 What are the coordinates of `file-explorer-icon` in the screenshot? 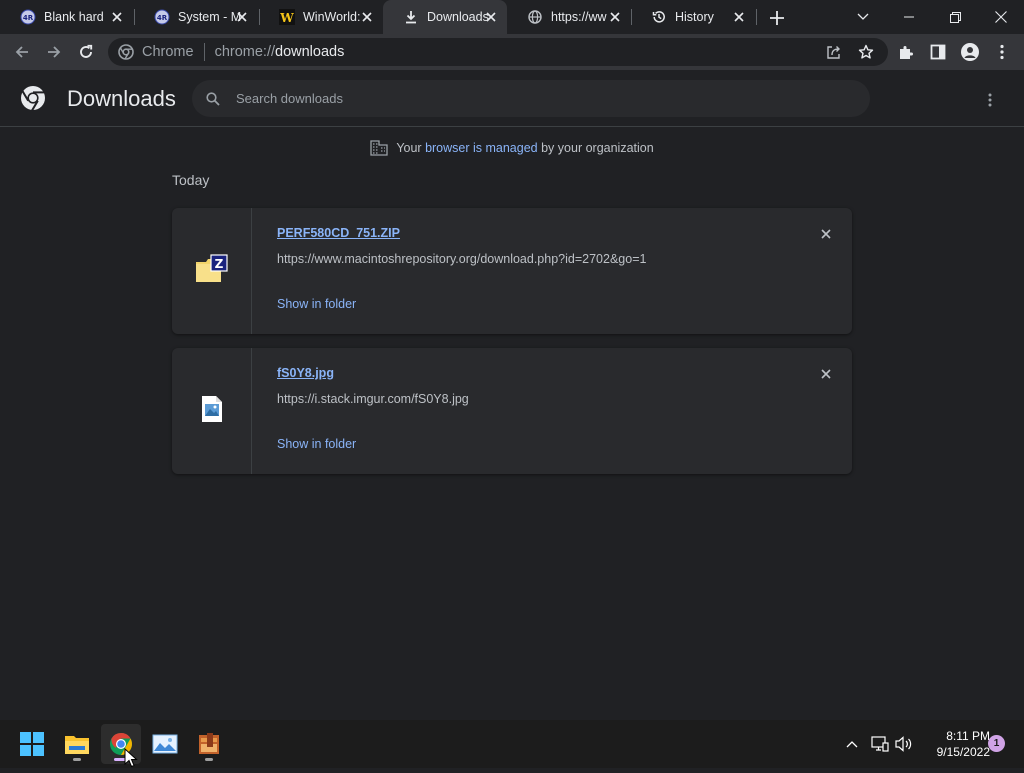 It's located at (77, 745).